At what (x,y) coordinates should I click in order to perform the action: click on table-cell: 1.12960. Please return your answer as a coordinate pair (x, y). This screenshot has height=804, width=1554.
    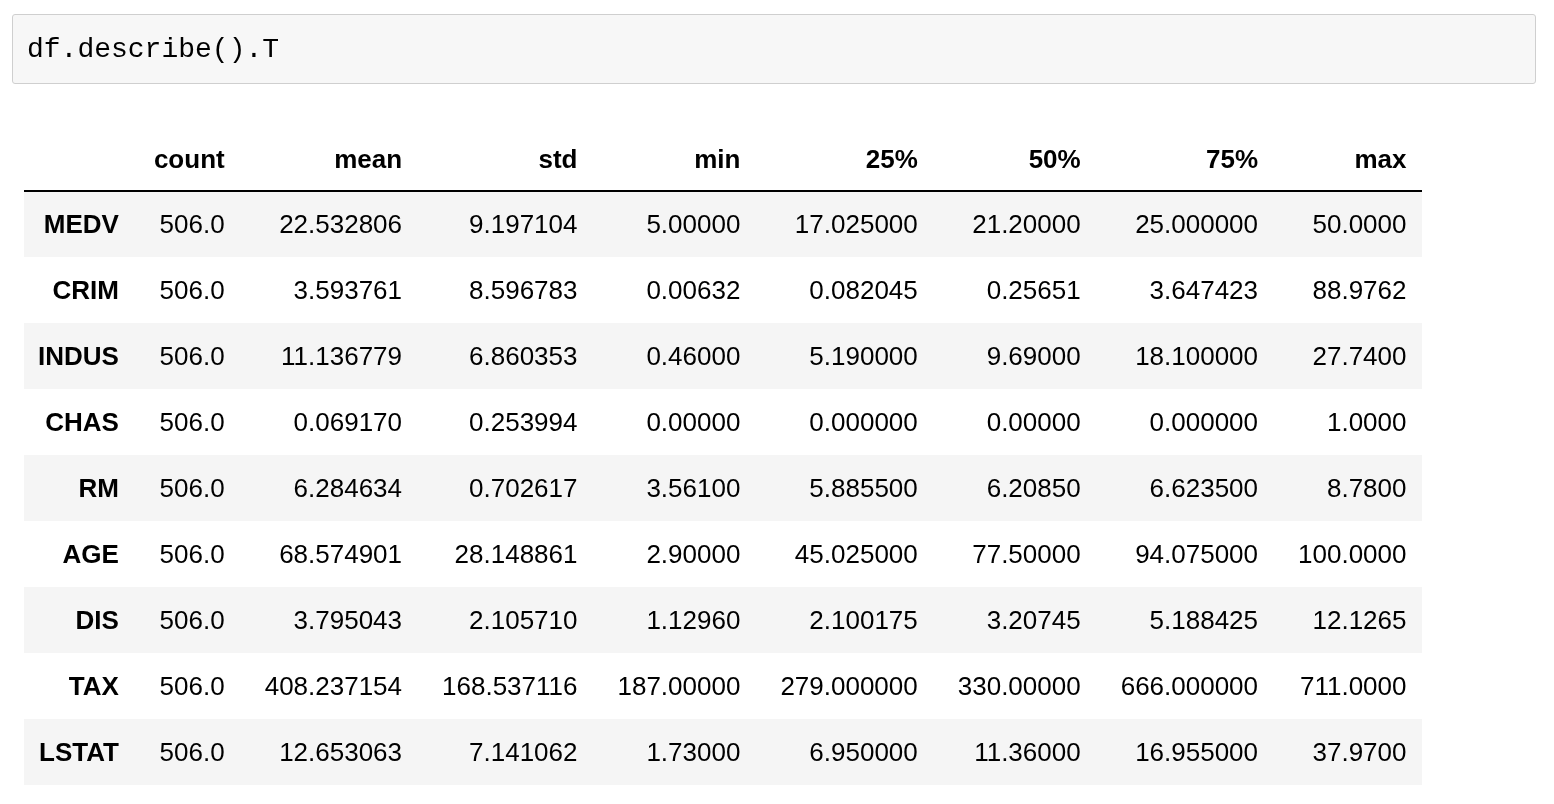
    Looking at the image, I should click on (674, 620).